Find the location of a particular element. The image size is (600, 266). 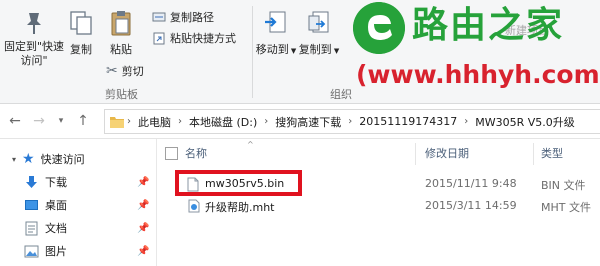

folder-icon is located at coordinates (117, 122).